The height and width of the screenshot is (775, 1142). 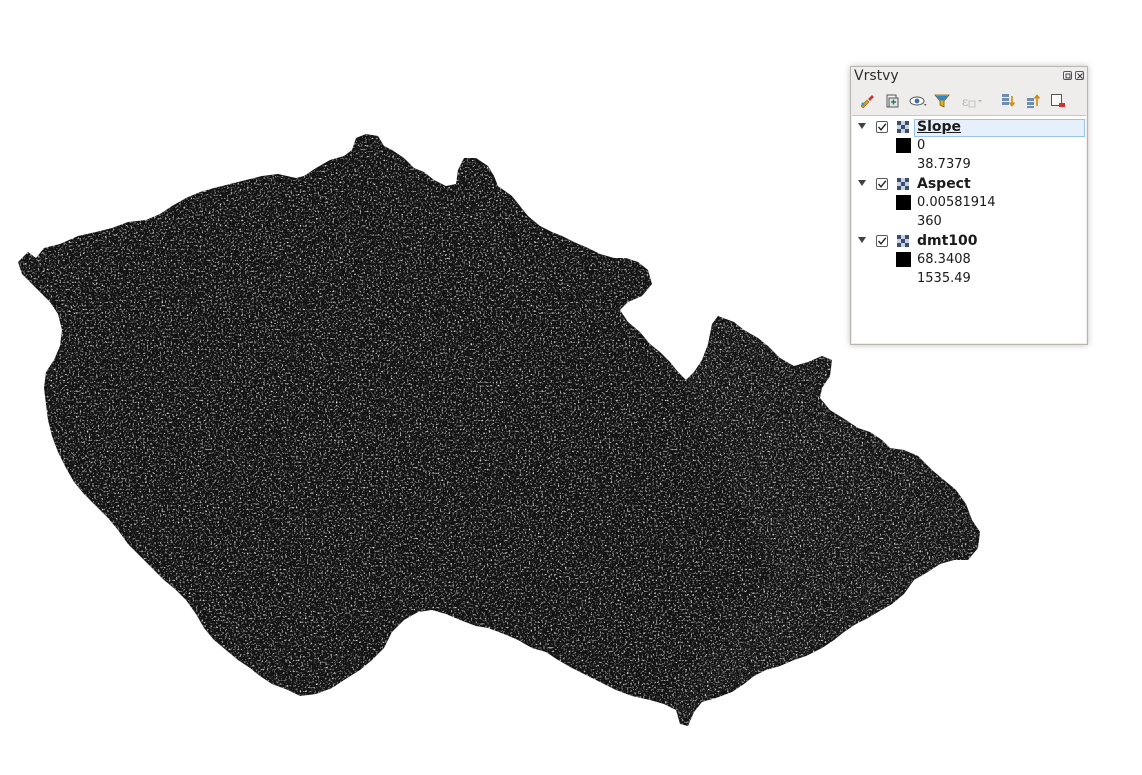 I want to click on remove-layer-button, so click(x=1058, y=101).